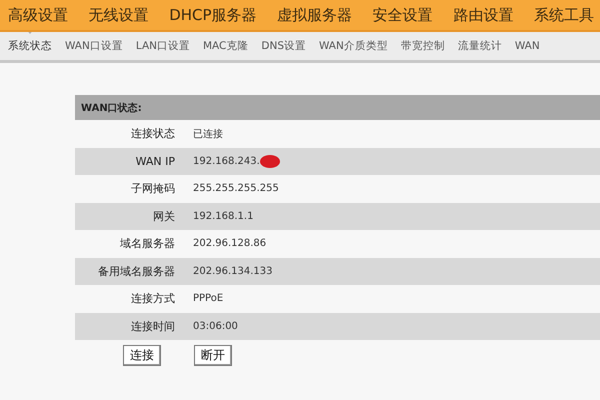  I want to click on field-value: 192.168.243., so click(226, 161).